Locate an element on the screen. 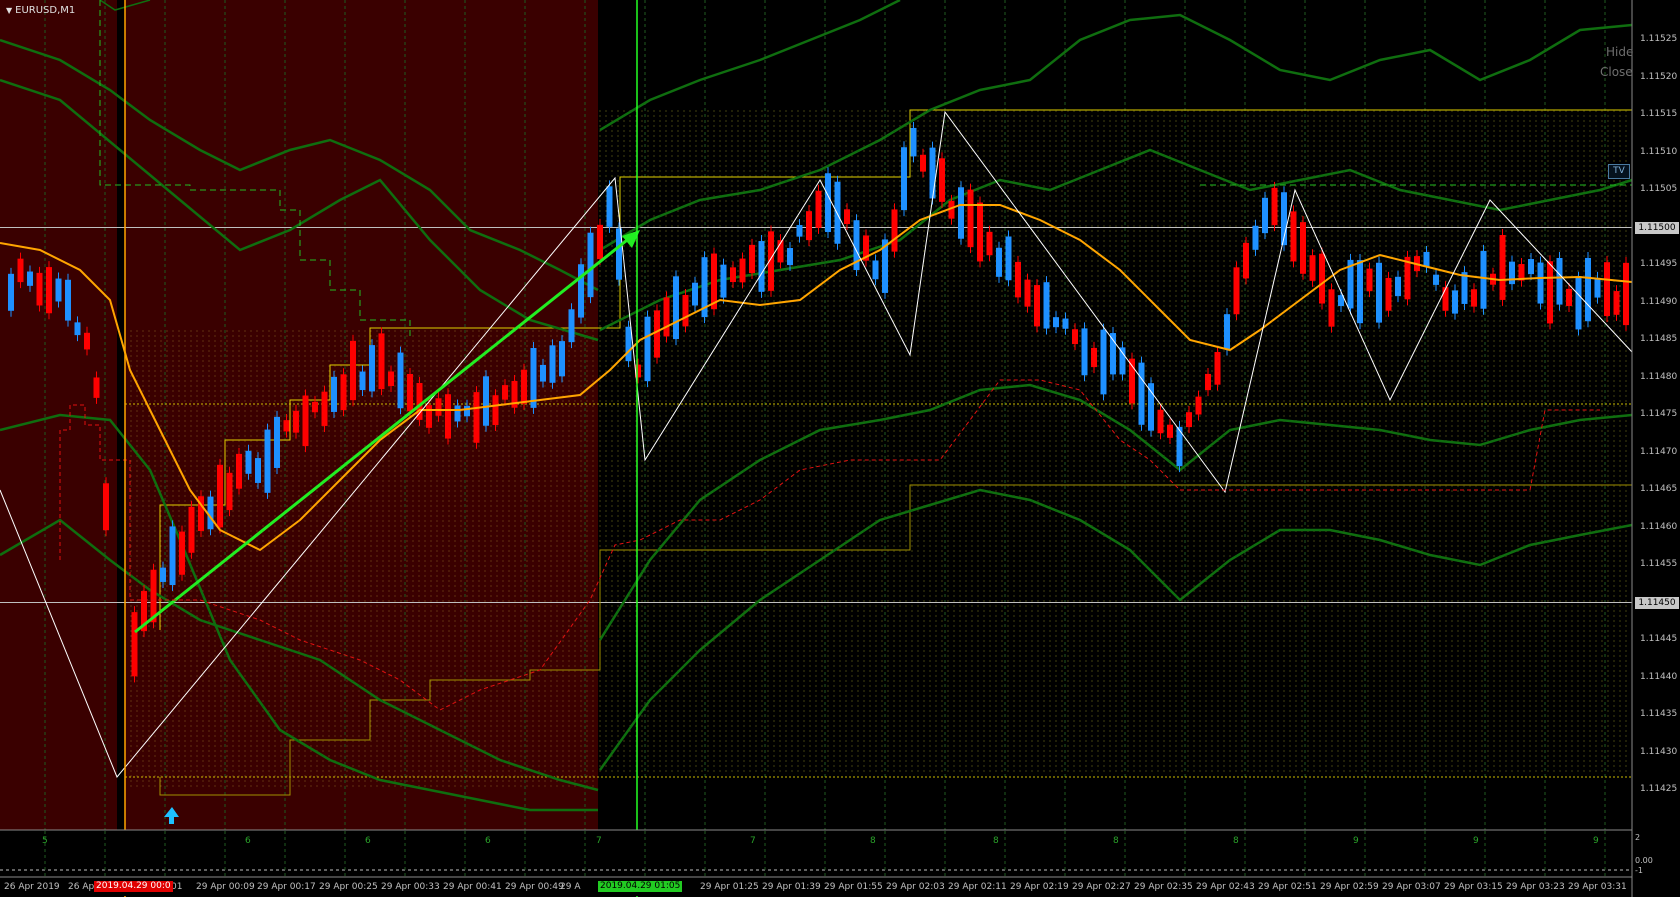 This screenshot has width=1680, height=897. price-tick-label: 1.11430 is located at coordinates (1659, 751).